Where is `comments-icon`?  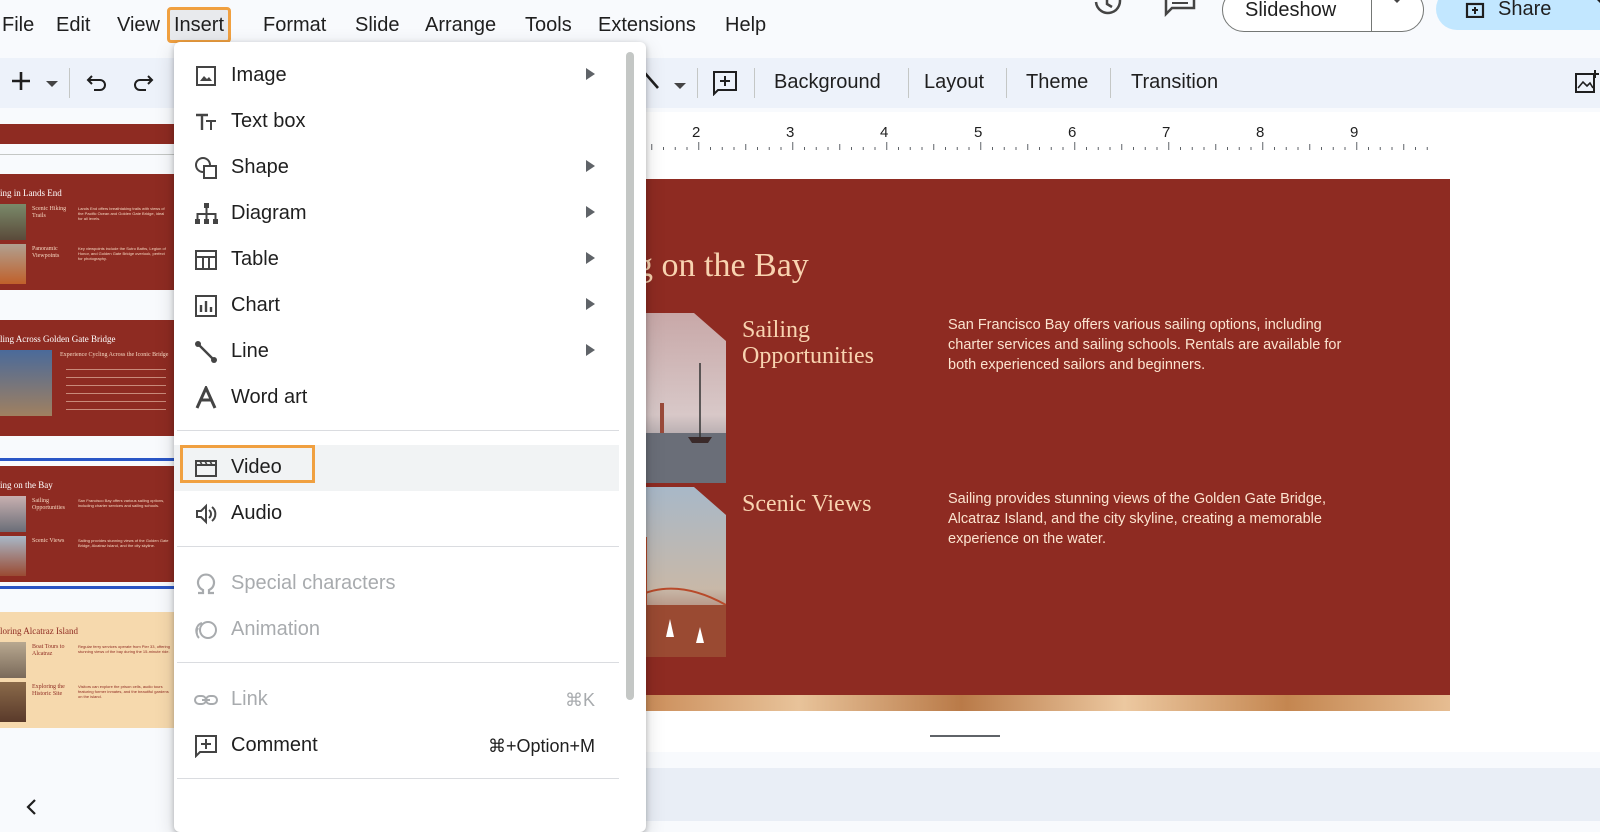
comments-icon is located at coordinates (1180, 11).